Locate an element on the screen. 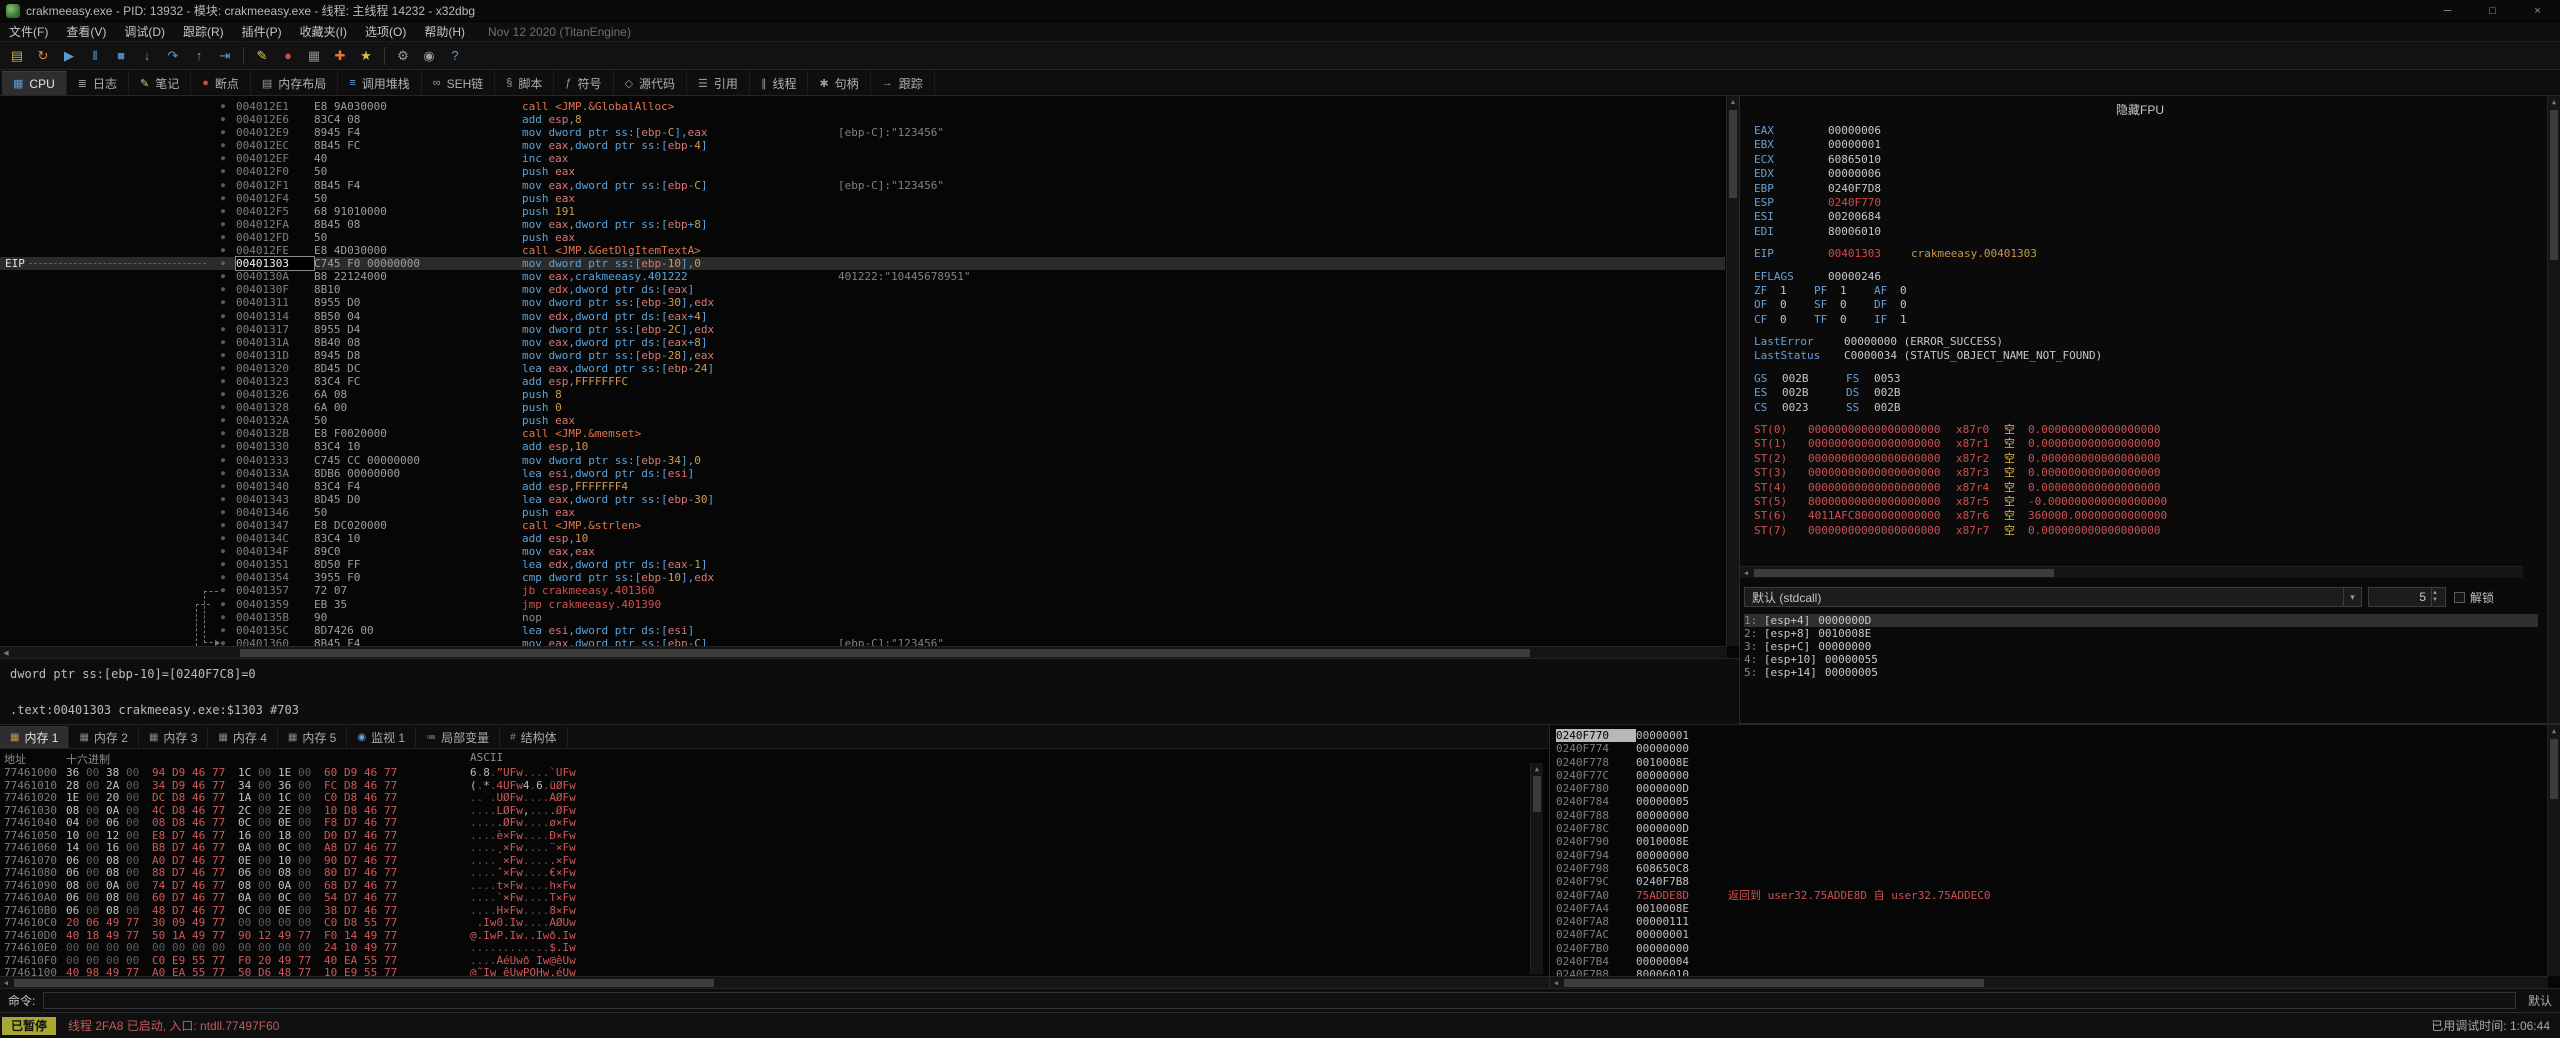 Image resolution: width=2560 pixels, height=1038 pixels. disasm-row: ● 00401330 83C4 10 add esp,10 is located at coordinates (862, 446).